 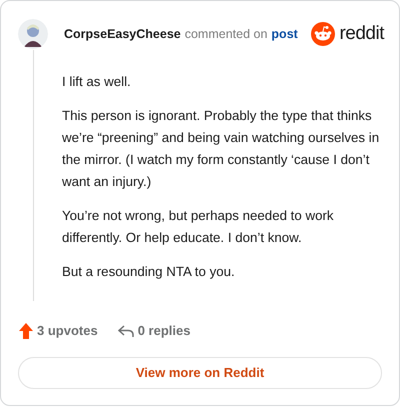 What do you see at coordinates (284, 34) in the screenshot?
I see `post-link: post` at bounding box center [284, 34].